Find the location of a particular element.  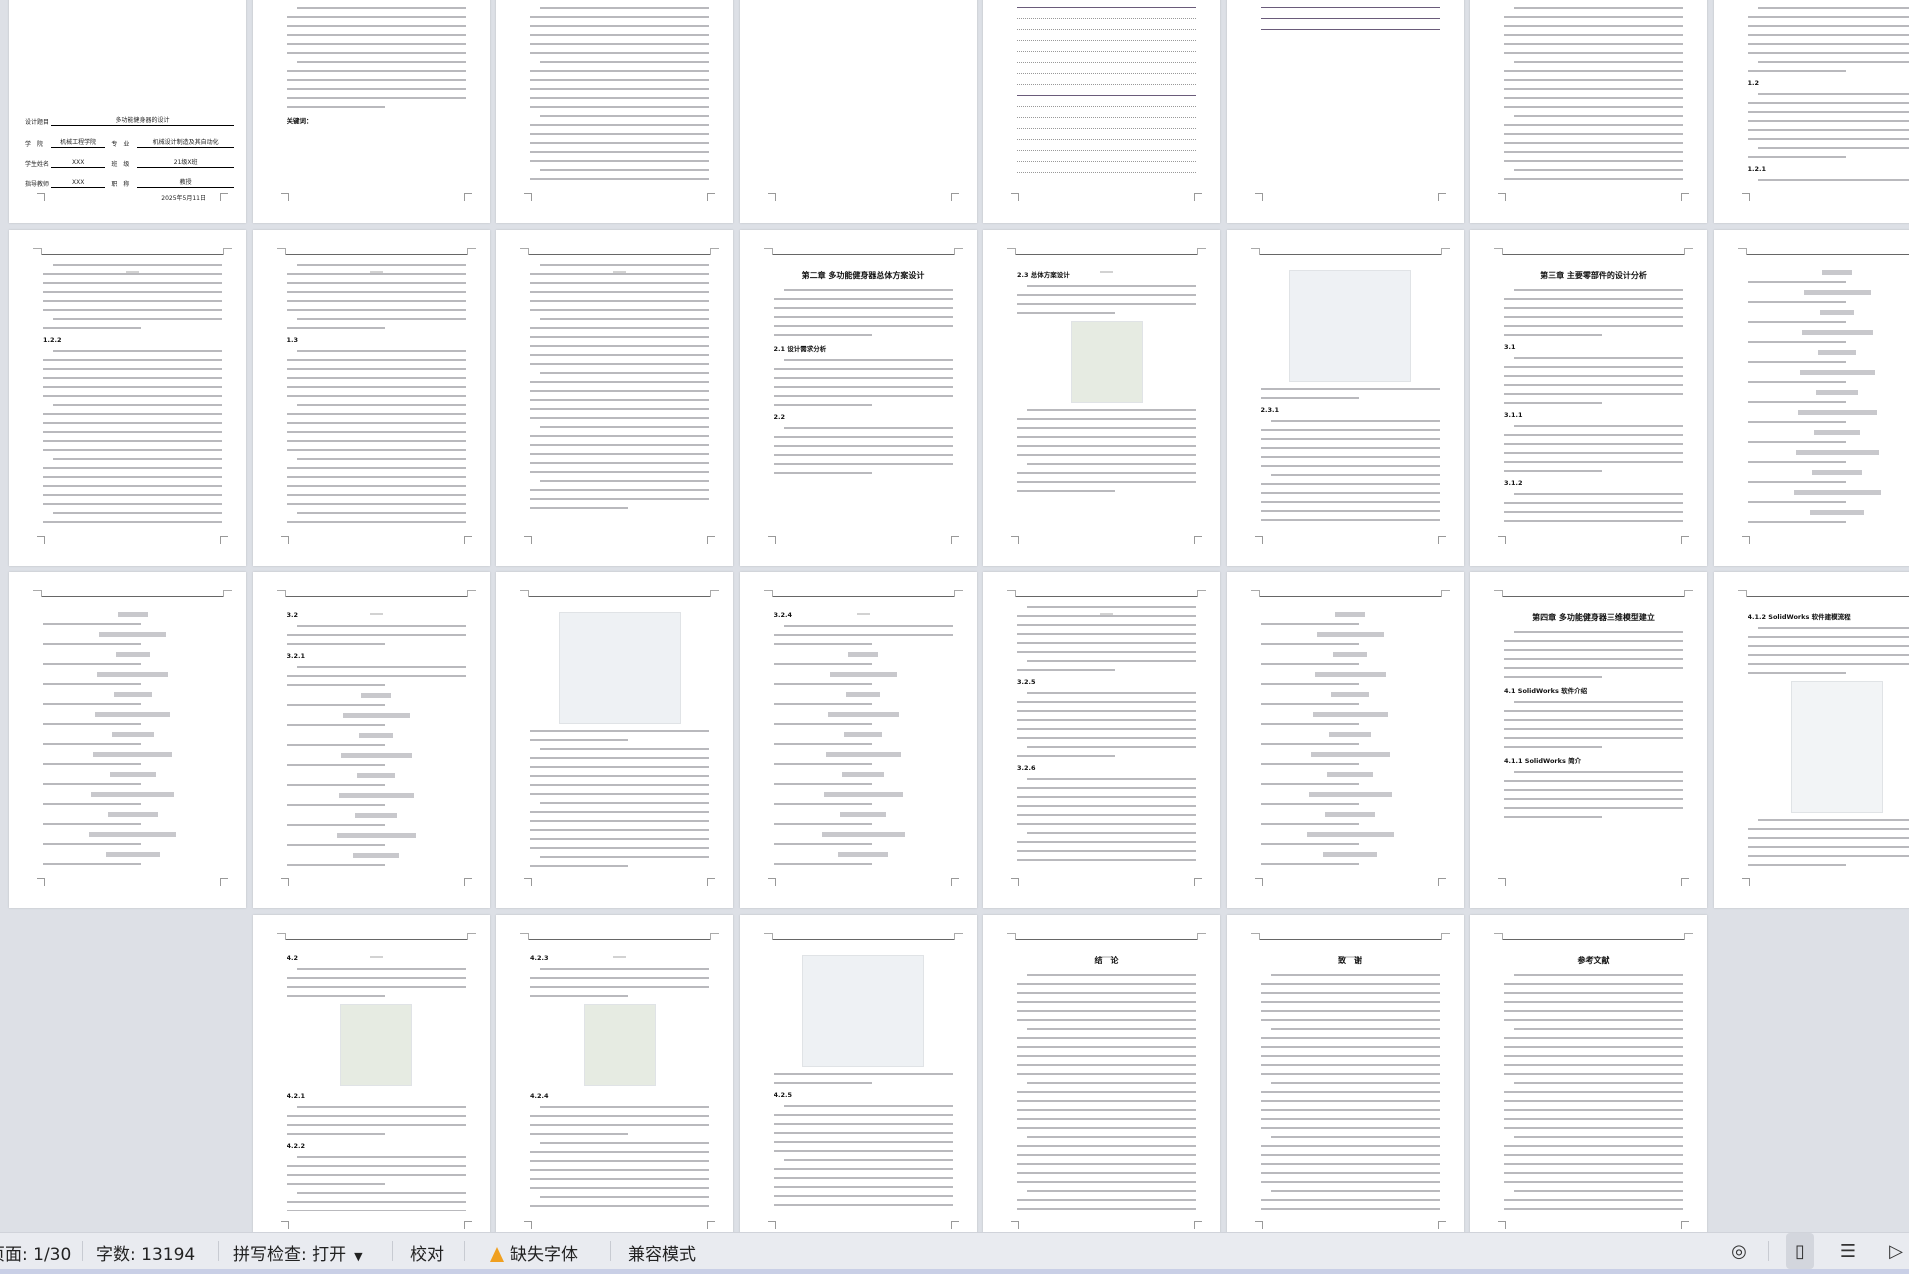

word-count: 字数: 13194 is located at coordinates (145, 1252).